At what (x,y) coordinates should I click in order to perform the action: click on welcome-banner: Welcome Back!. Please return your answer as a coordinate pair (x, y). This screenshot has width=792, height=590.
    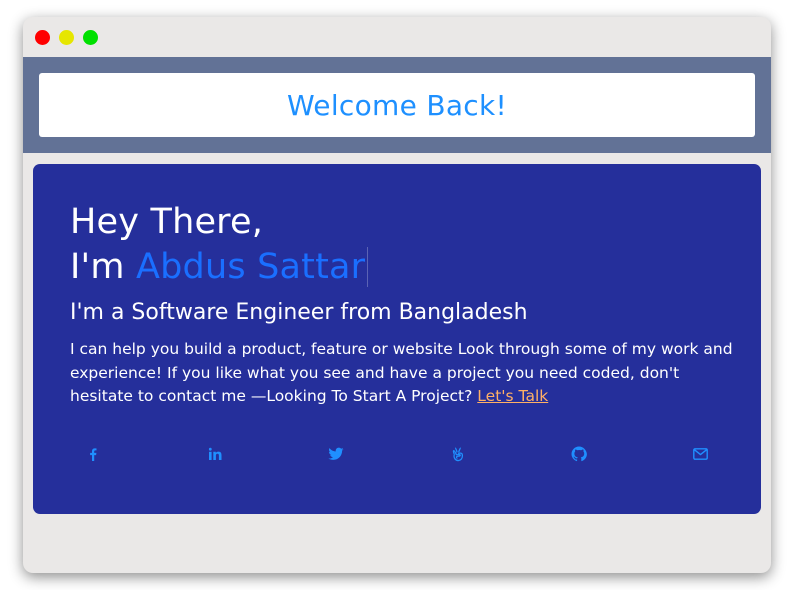
    Looking at the image, I should click on (397, 105).